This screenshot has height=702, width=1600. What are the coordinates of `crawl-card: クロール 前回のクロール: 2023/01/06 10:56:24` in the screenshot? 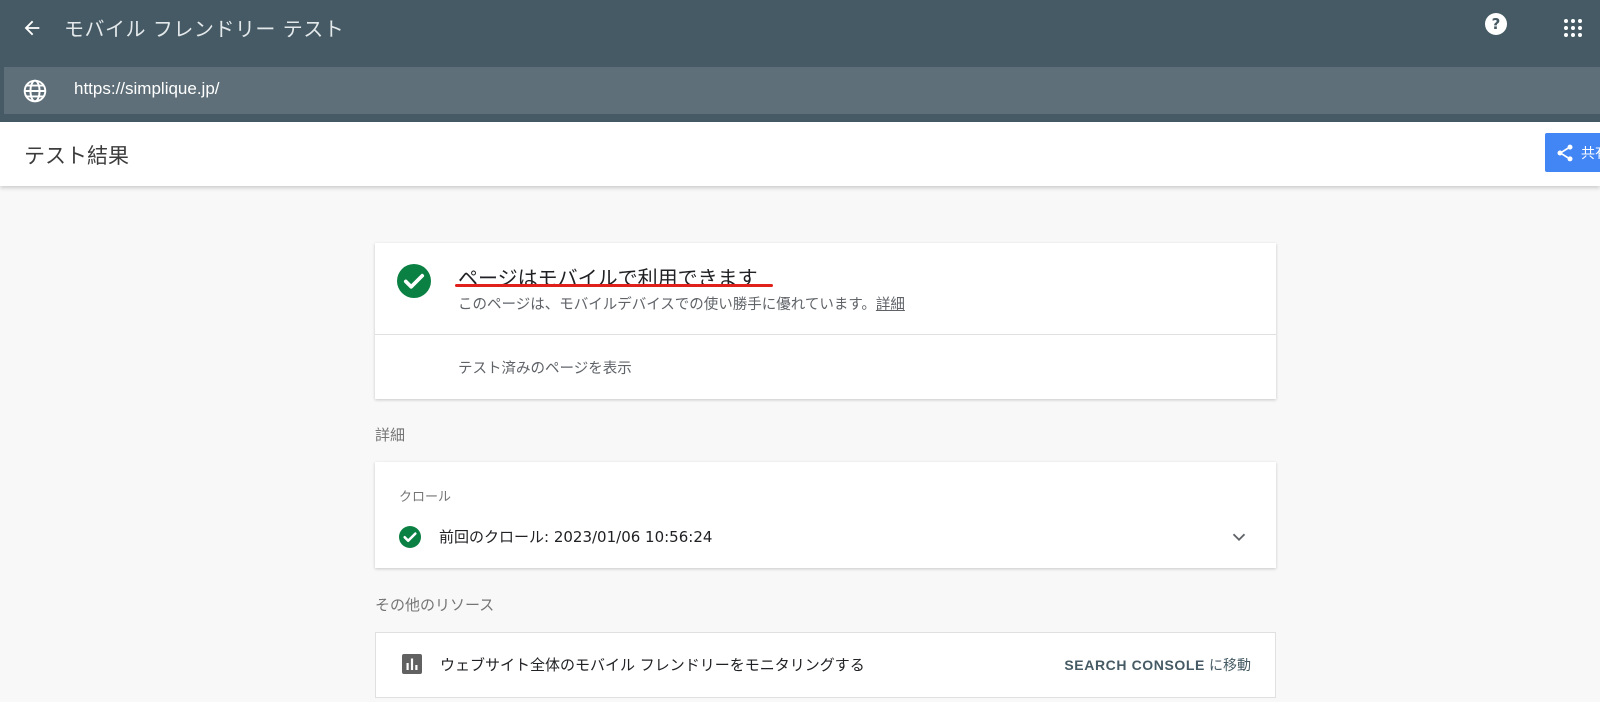 It's located at (825, 515).